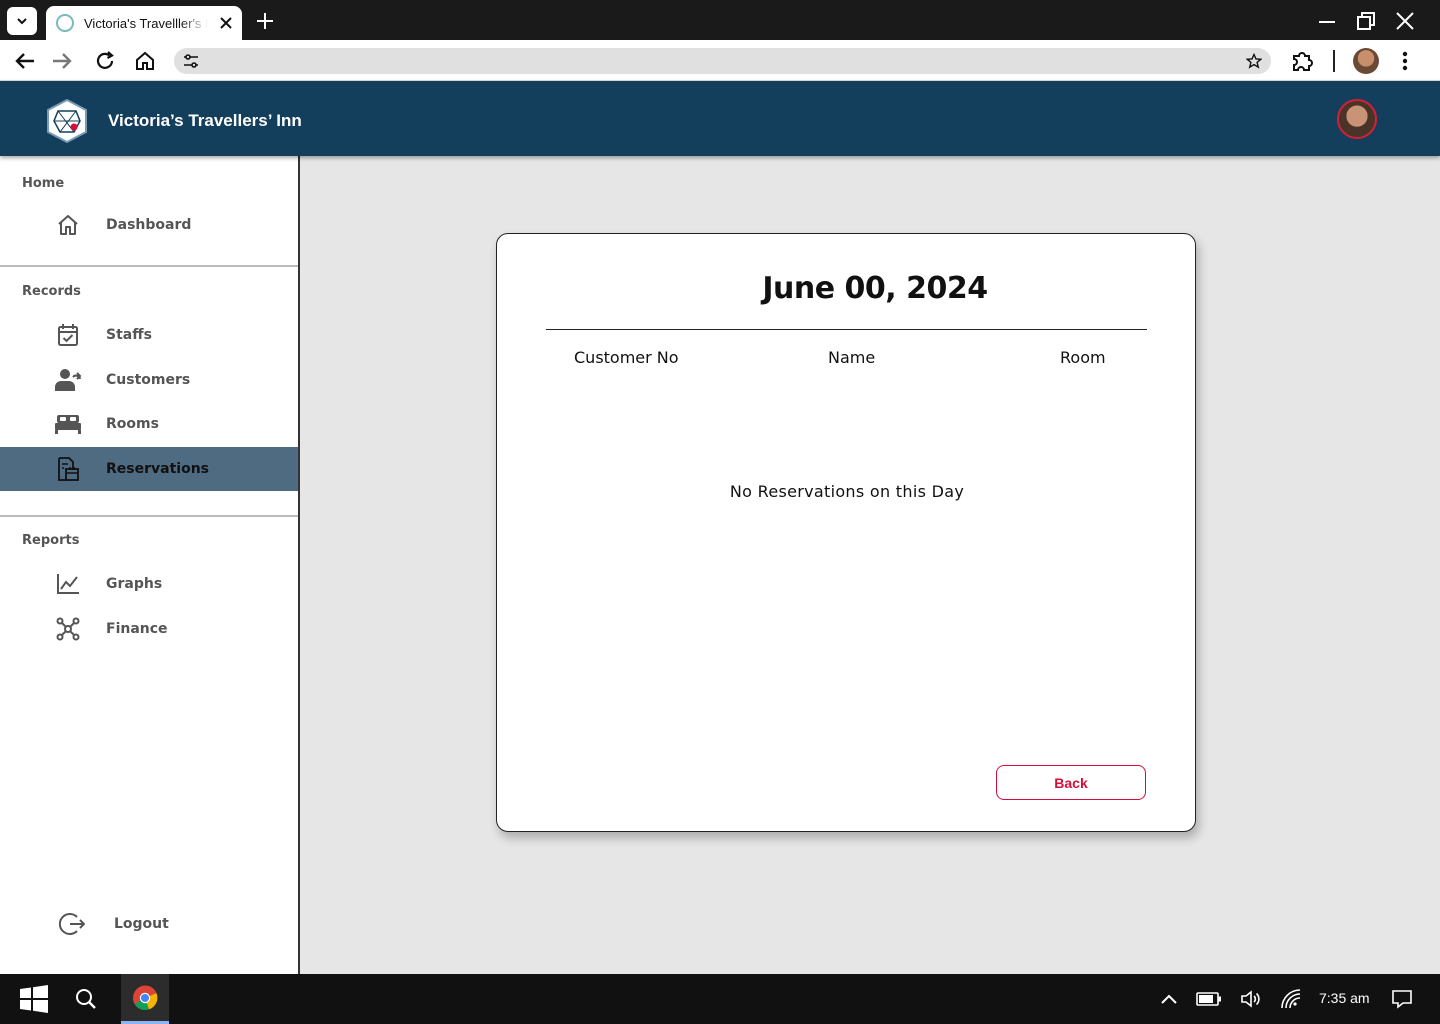  I want to click on wifi-icon, so click(1291, 999).